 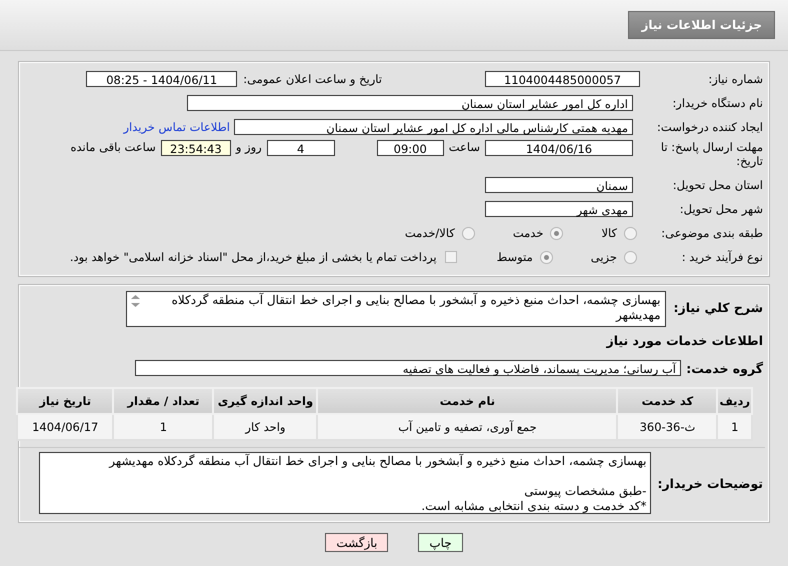 I want to click on option-label: کالا/خدمت, so click(x=429, y=233).